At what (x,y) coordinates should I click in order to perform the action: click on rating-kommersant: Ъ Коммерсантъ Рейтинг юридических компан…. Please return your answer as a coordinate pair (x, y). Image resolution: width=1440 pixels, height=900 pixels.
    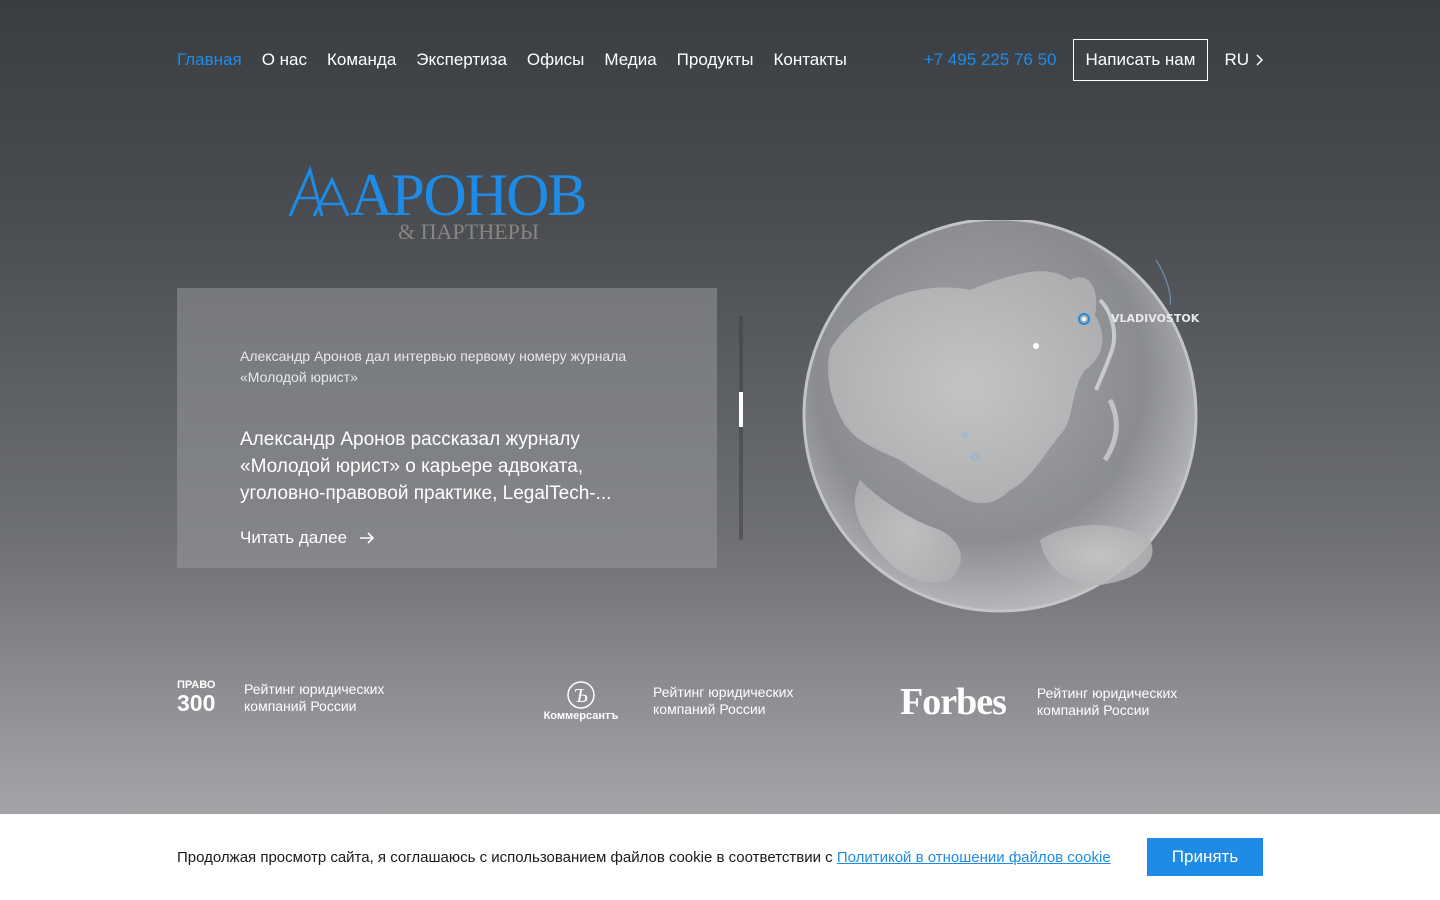
    Looking at the image, I should click on (685, 701).